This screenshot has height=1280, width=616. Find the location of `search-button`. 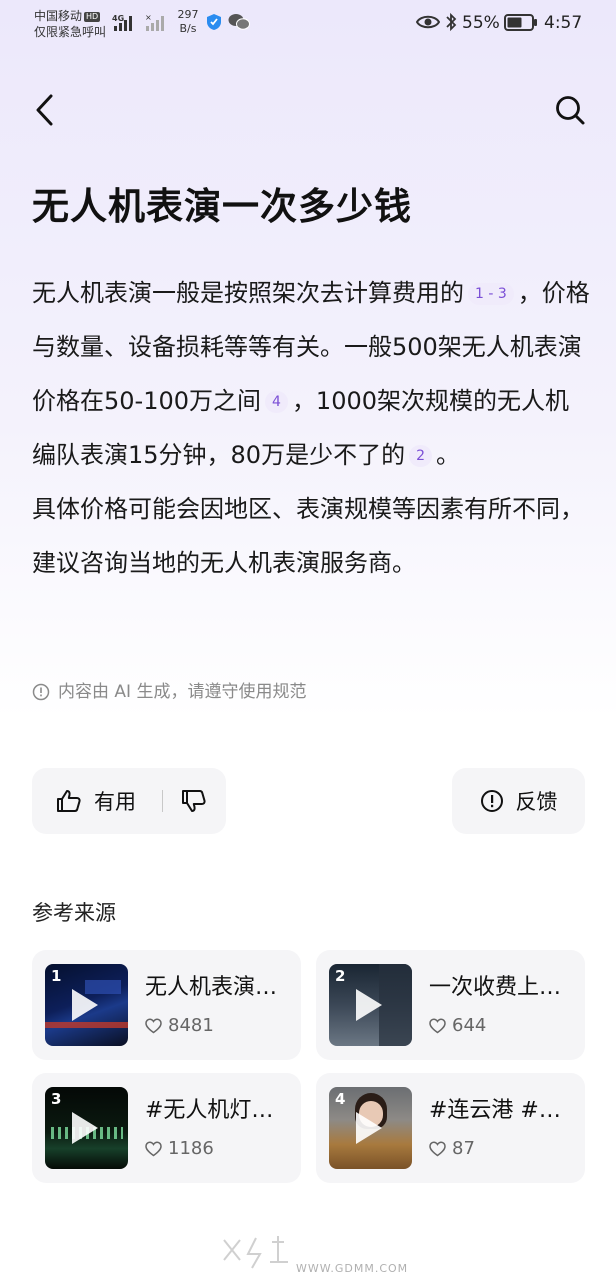

search-button is located at coordinates (570, 110).